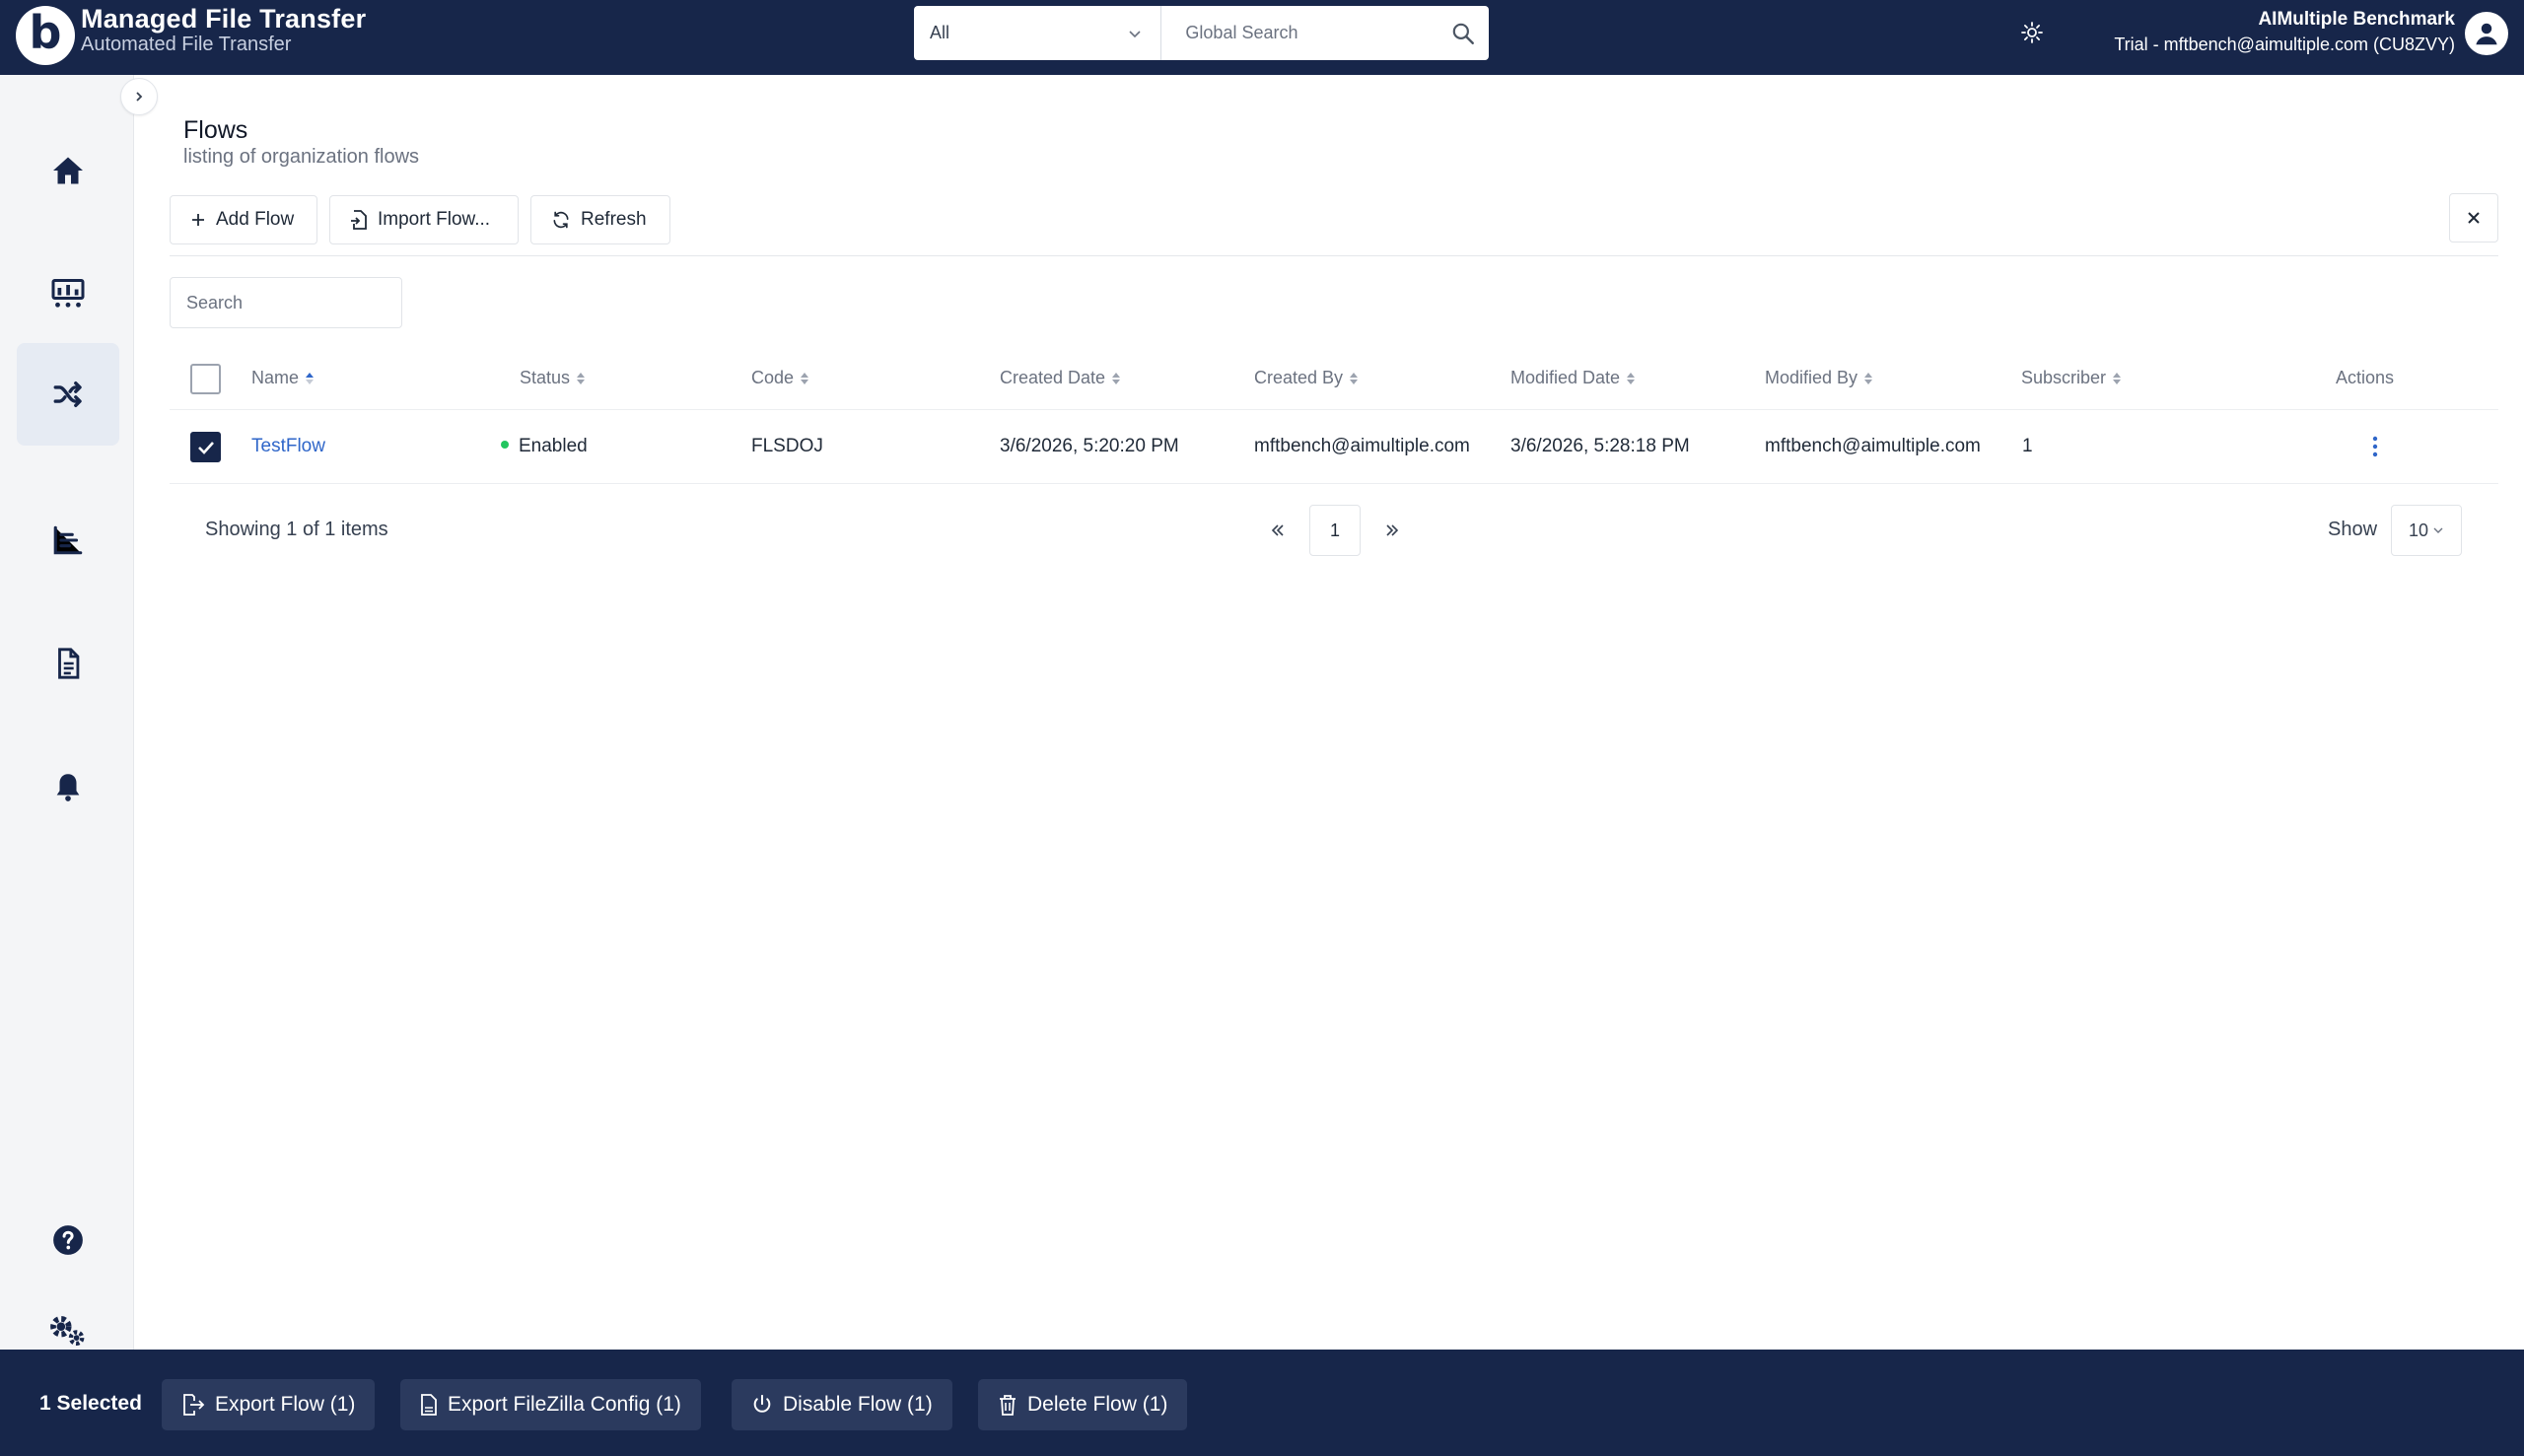 The width and height of the screenshot is (2524, 1456). What do you see at coordinates (286, 302) in the screenshot?
I see `table-search-input` at bounding box center [286, 302].